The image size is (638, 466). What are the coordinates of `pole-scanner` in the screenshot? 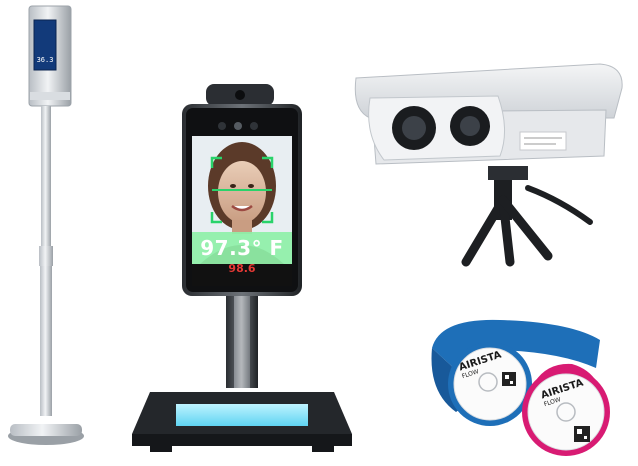 It's located at (46, 225).